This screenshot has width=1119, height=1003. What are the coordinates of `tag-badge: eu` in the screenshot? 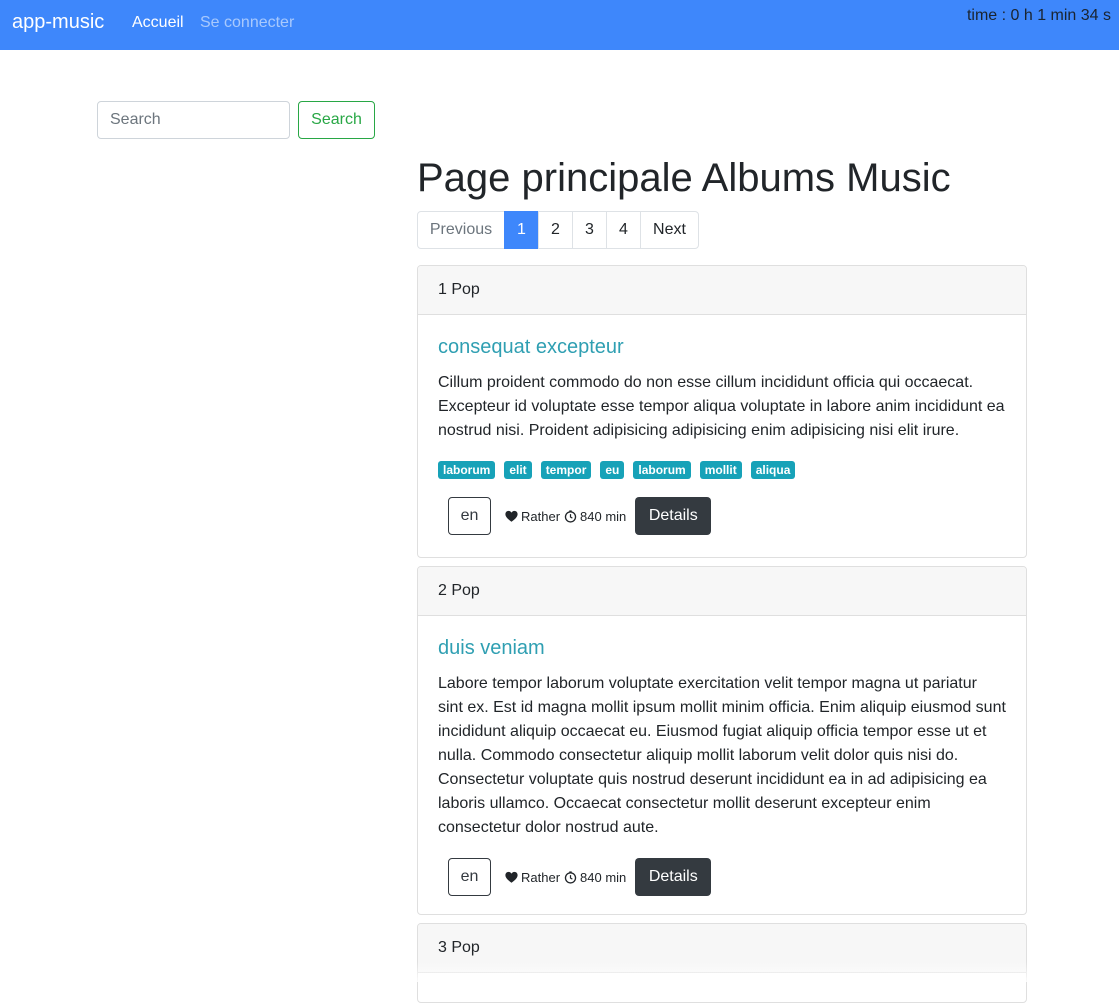 It's located at (612, 470).